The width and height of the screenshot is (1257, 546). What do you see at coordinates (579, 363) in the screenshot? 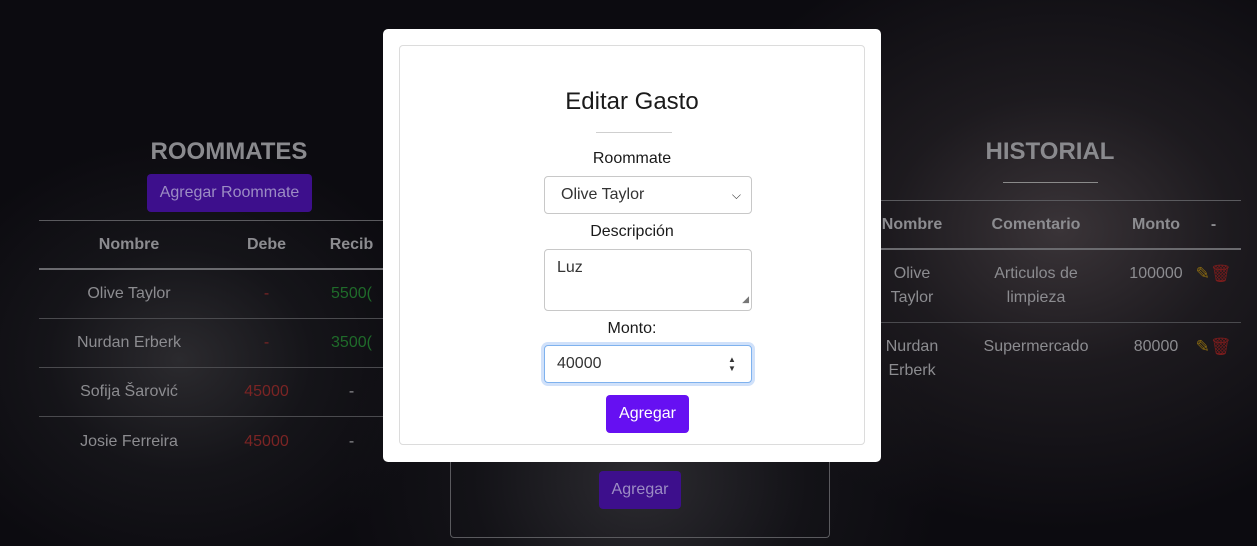
I see `monto-value: 40000` at bounding box center [579, 363].